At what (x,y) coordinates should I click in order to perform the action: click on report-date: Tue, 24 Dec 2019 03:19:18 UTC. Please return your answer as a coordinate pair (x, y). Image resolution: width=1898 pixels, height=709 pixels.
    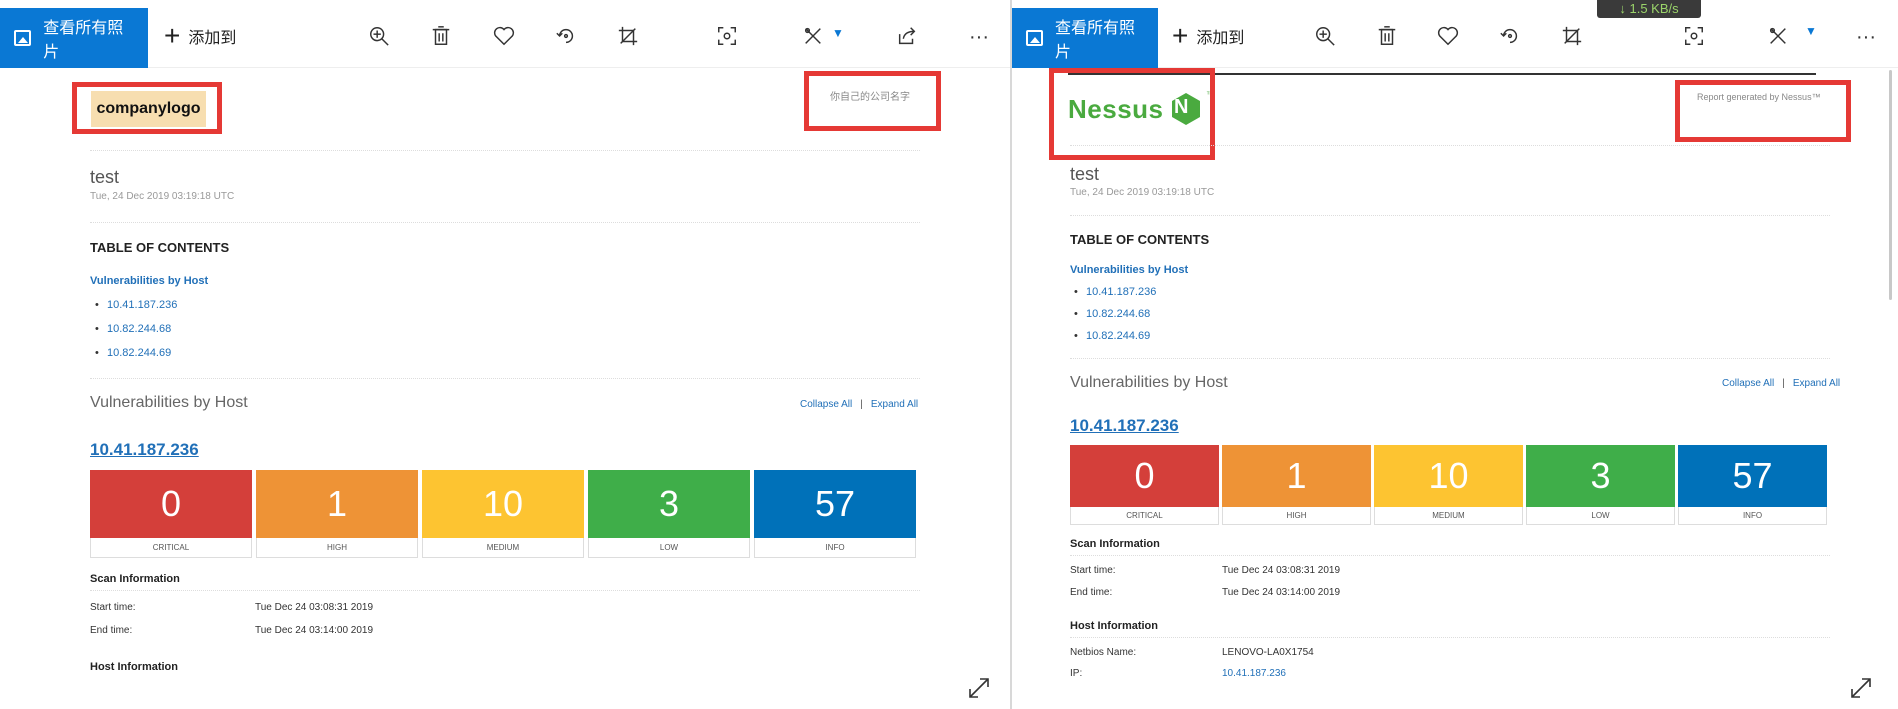
    Looking at the image, I should click on (1142, 192).